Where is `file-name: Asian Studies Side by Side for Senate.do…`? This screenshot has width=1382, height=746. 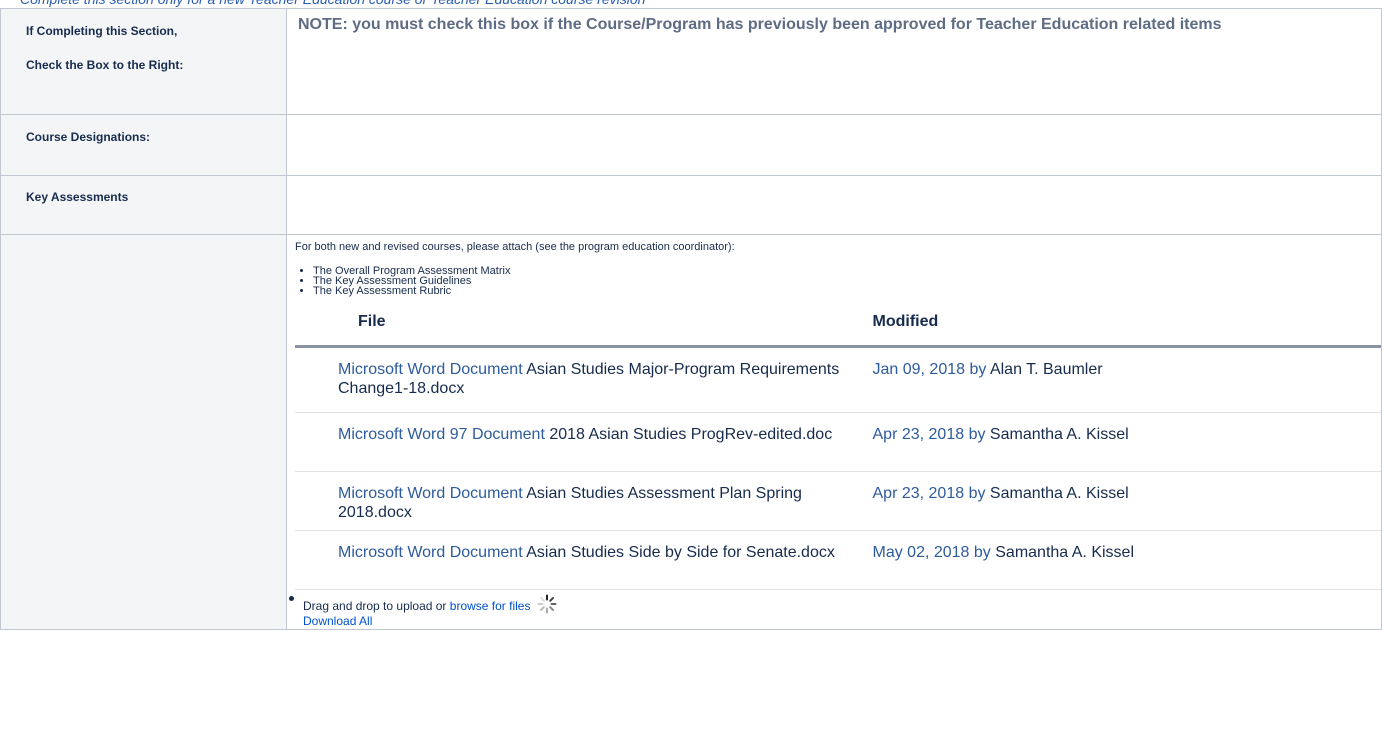 file-name: Asian Studies Side by Side for Senate.do… is located at coordinates (680, 552).